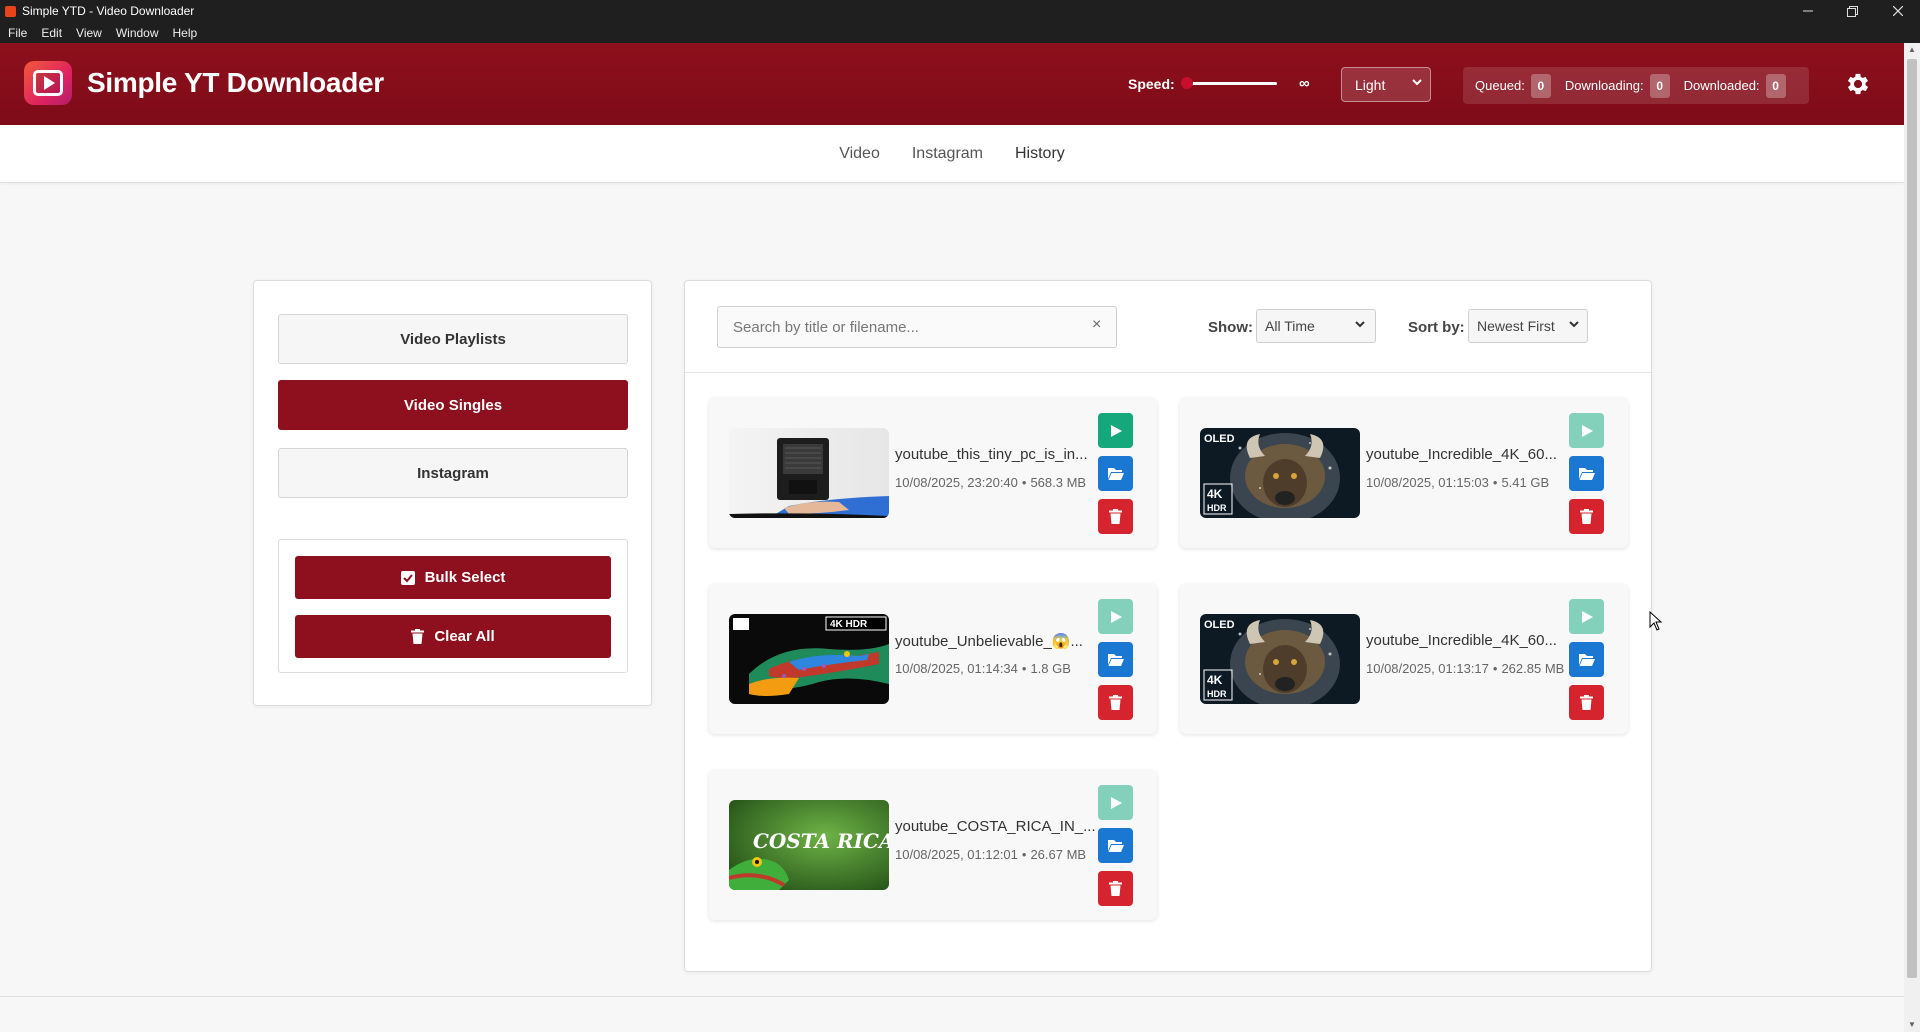 The width and height of the screenshot is (1920, 1032). What do you see at coordinates (1659, 85) in the screenshot?
I see `downloading-count: 0` at bounding box center [1659, 85].